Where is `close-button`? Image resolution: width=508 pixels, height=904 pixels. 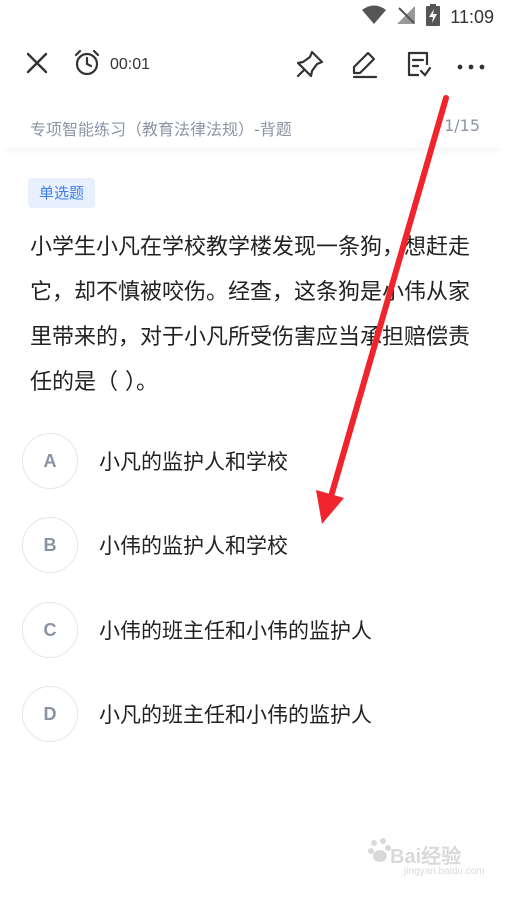
close-button is located at coordinates (37, 65).